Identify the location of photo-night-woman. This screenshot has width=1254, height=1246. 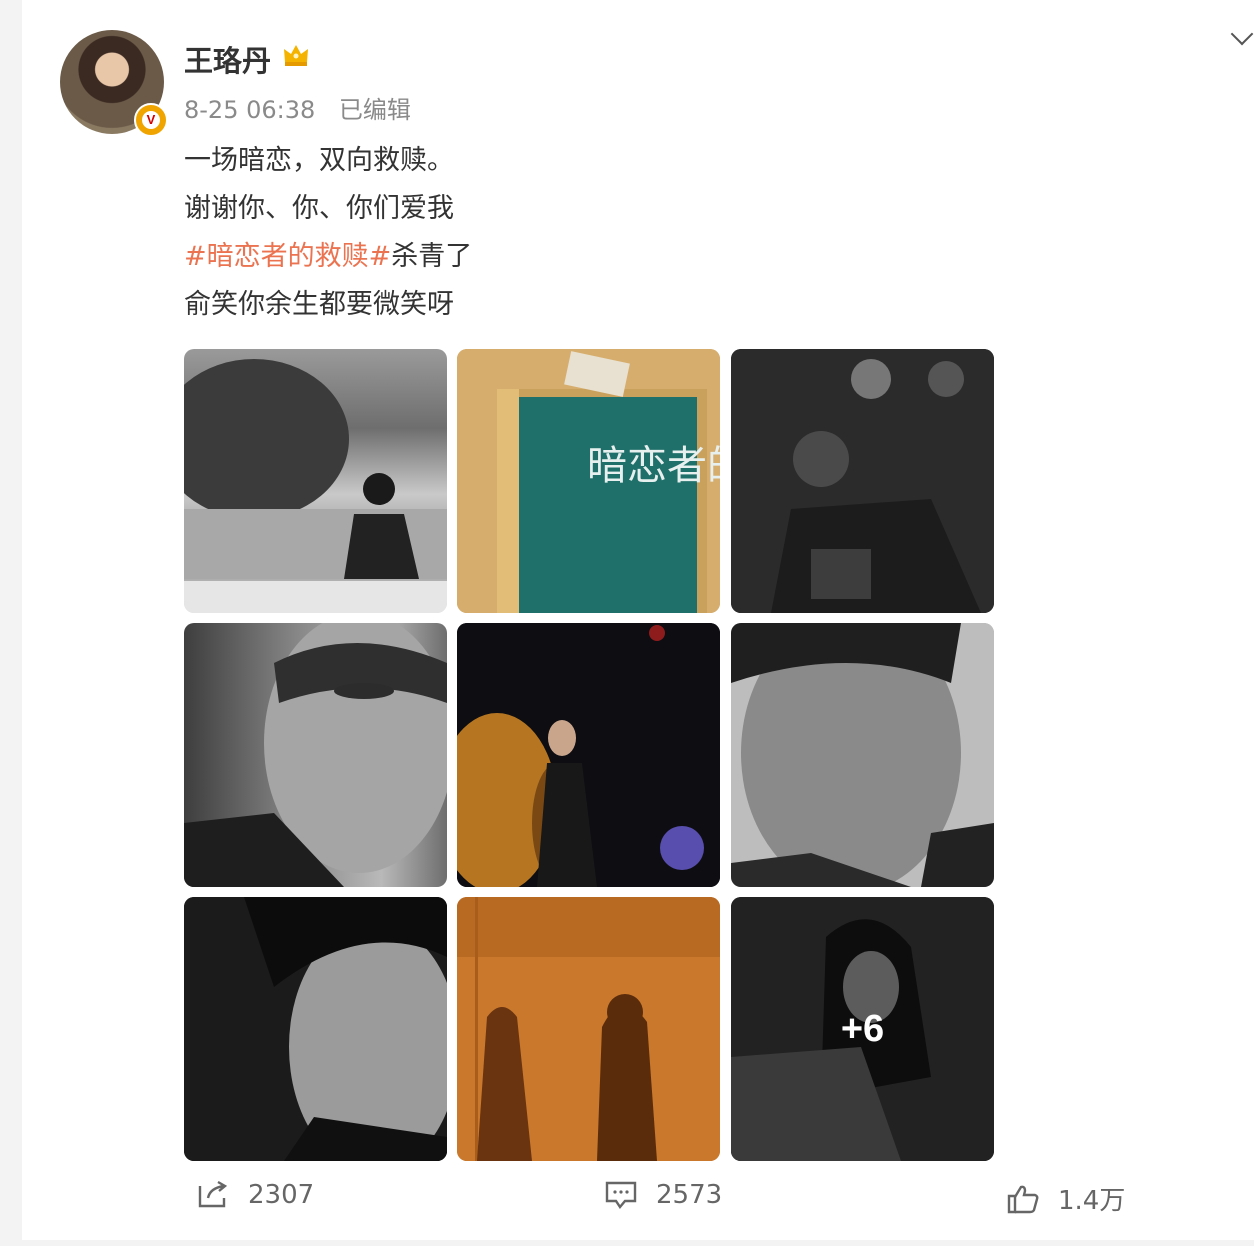
(588, 755).